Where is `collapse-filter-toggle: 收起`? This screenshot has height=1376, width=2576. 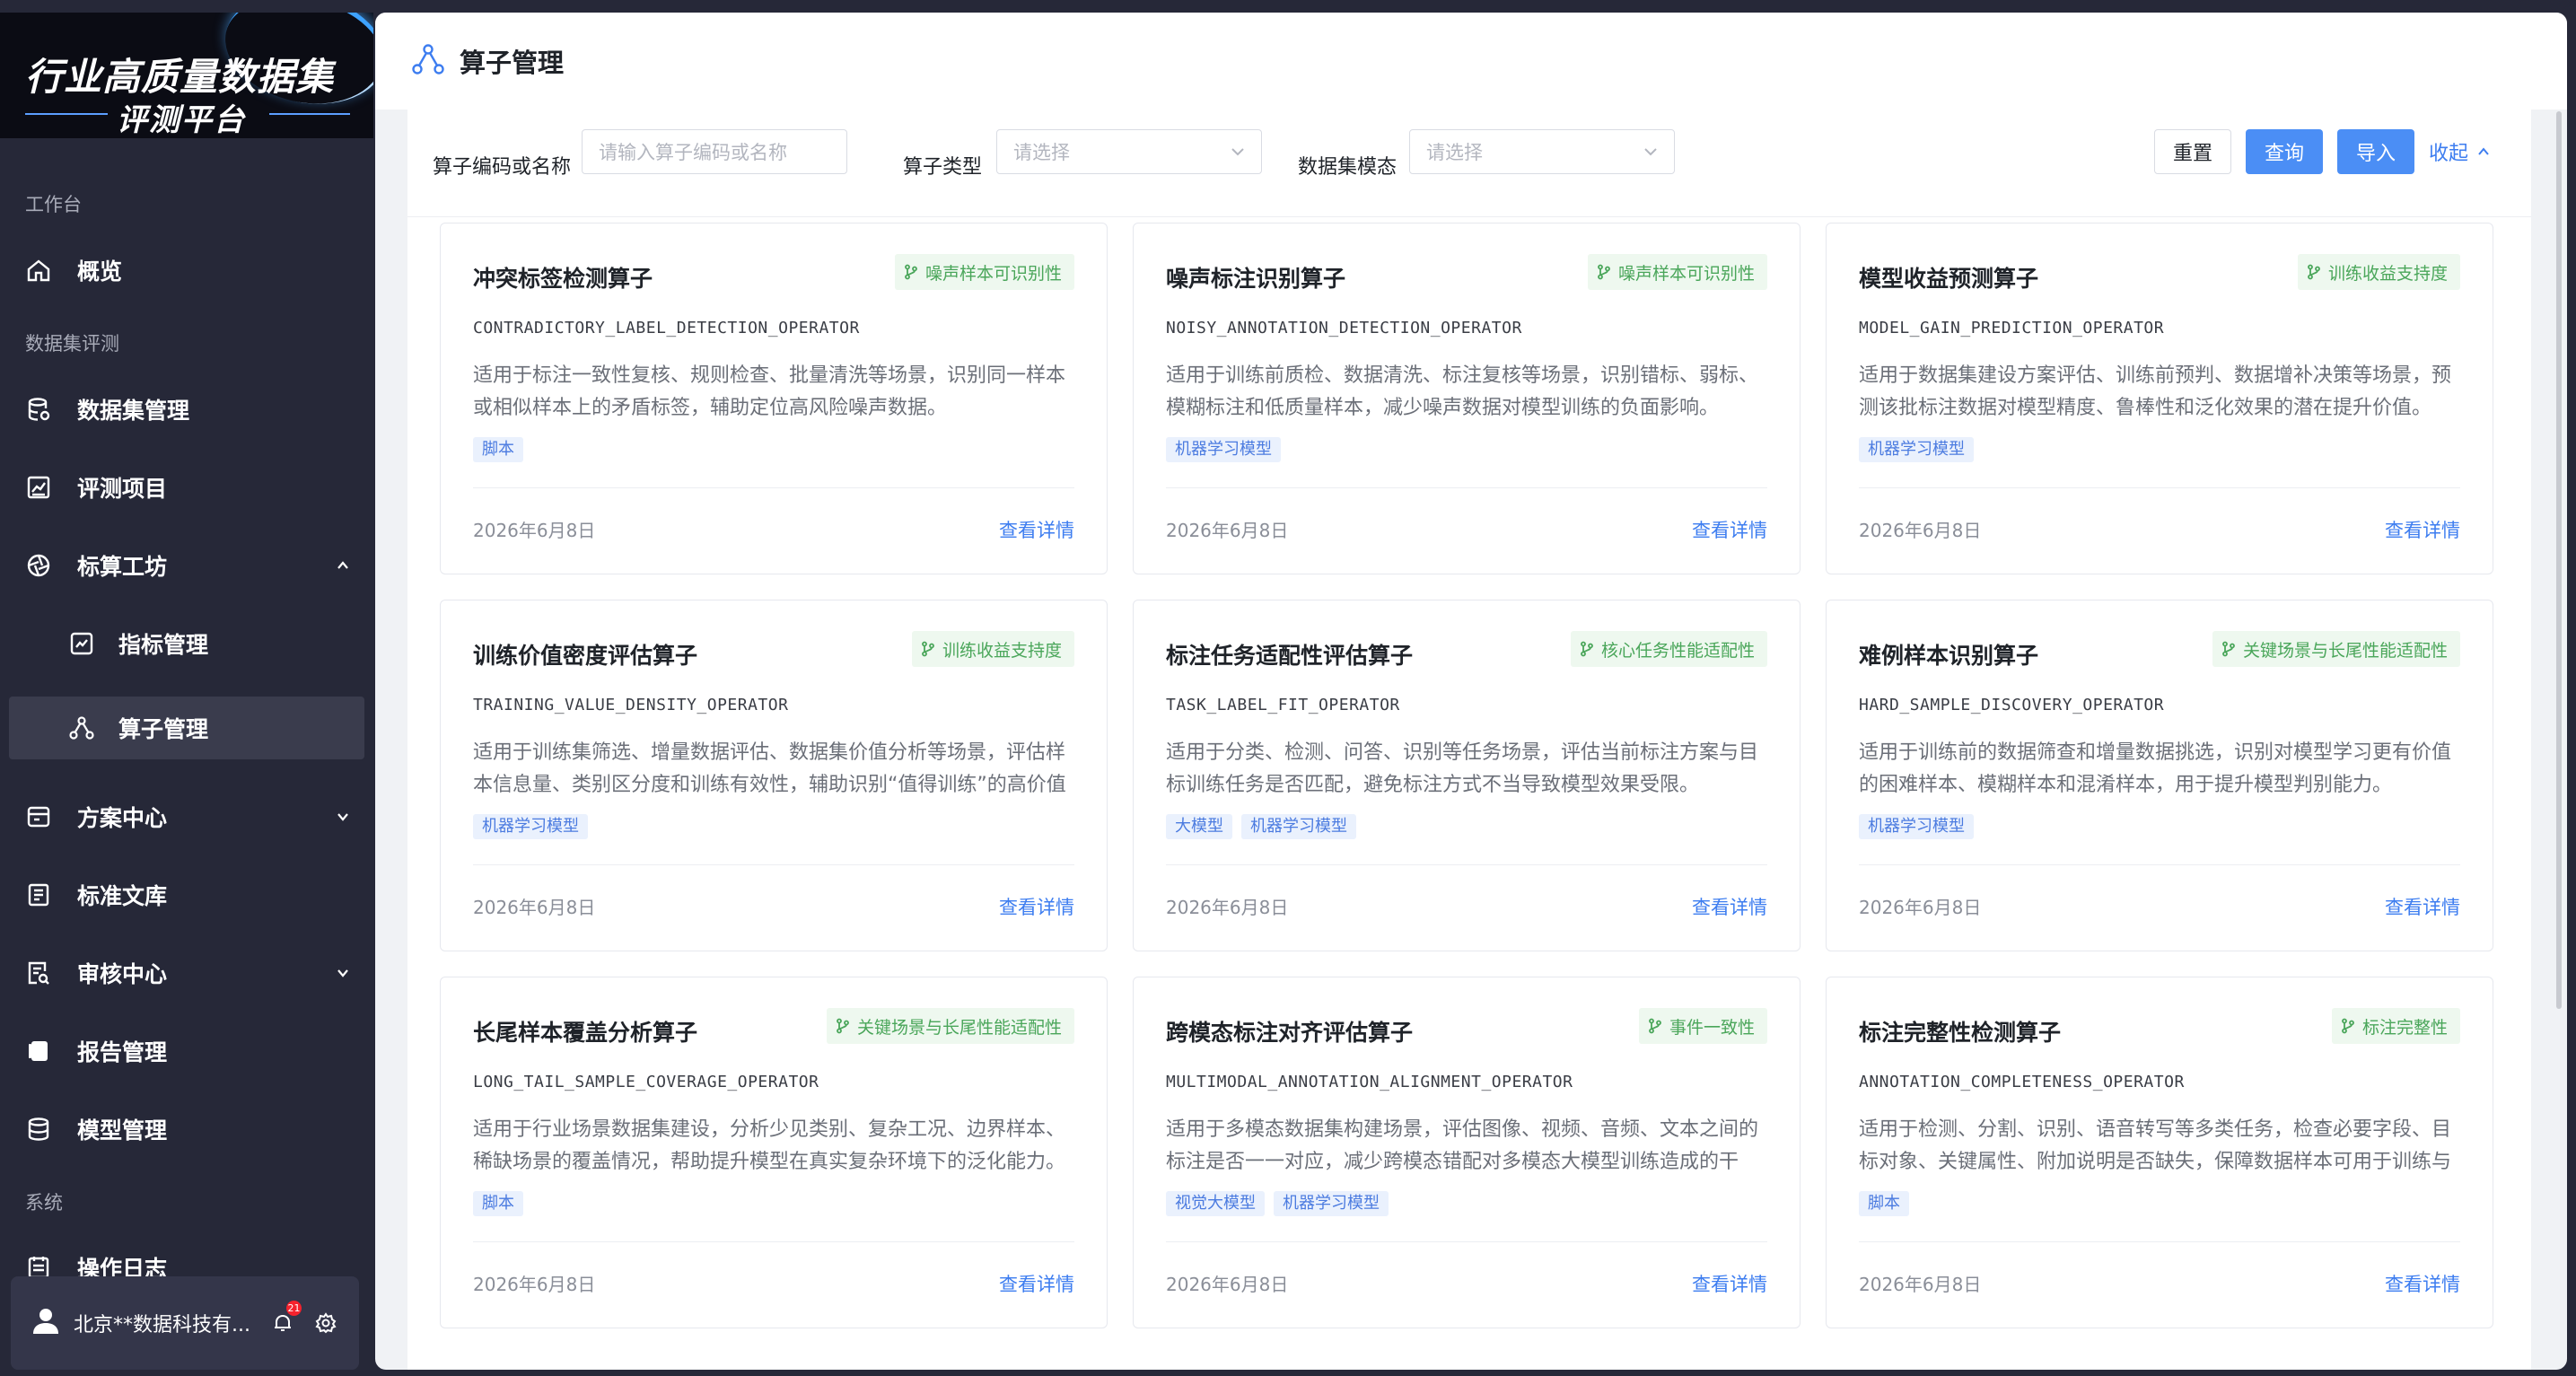
collapse-filter-toggle: 收起 is located at coordinates (2460, 151).